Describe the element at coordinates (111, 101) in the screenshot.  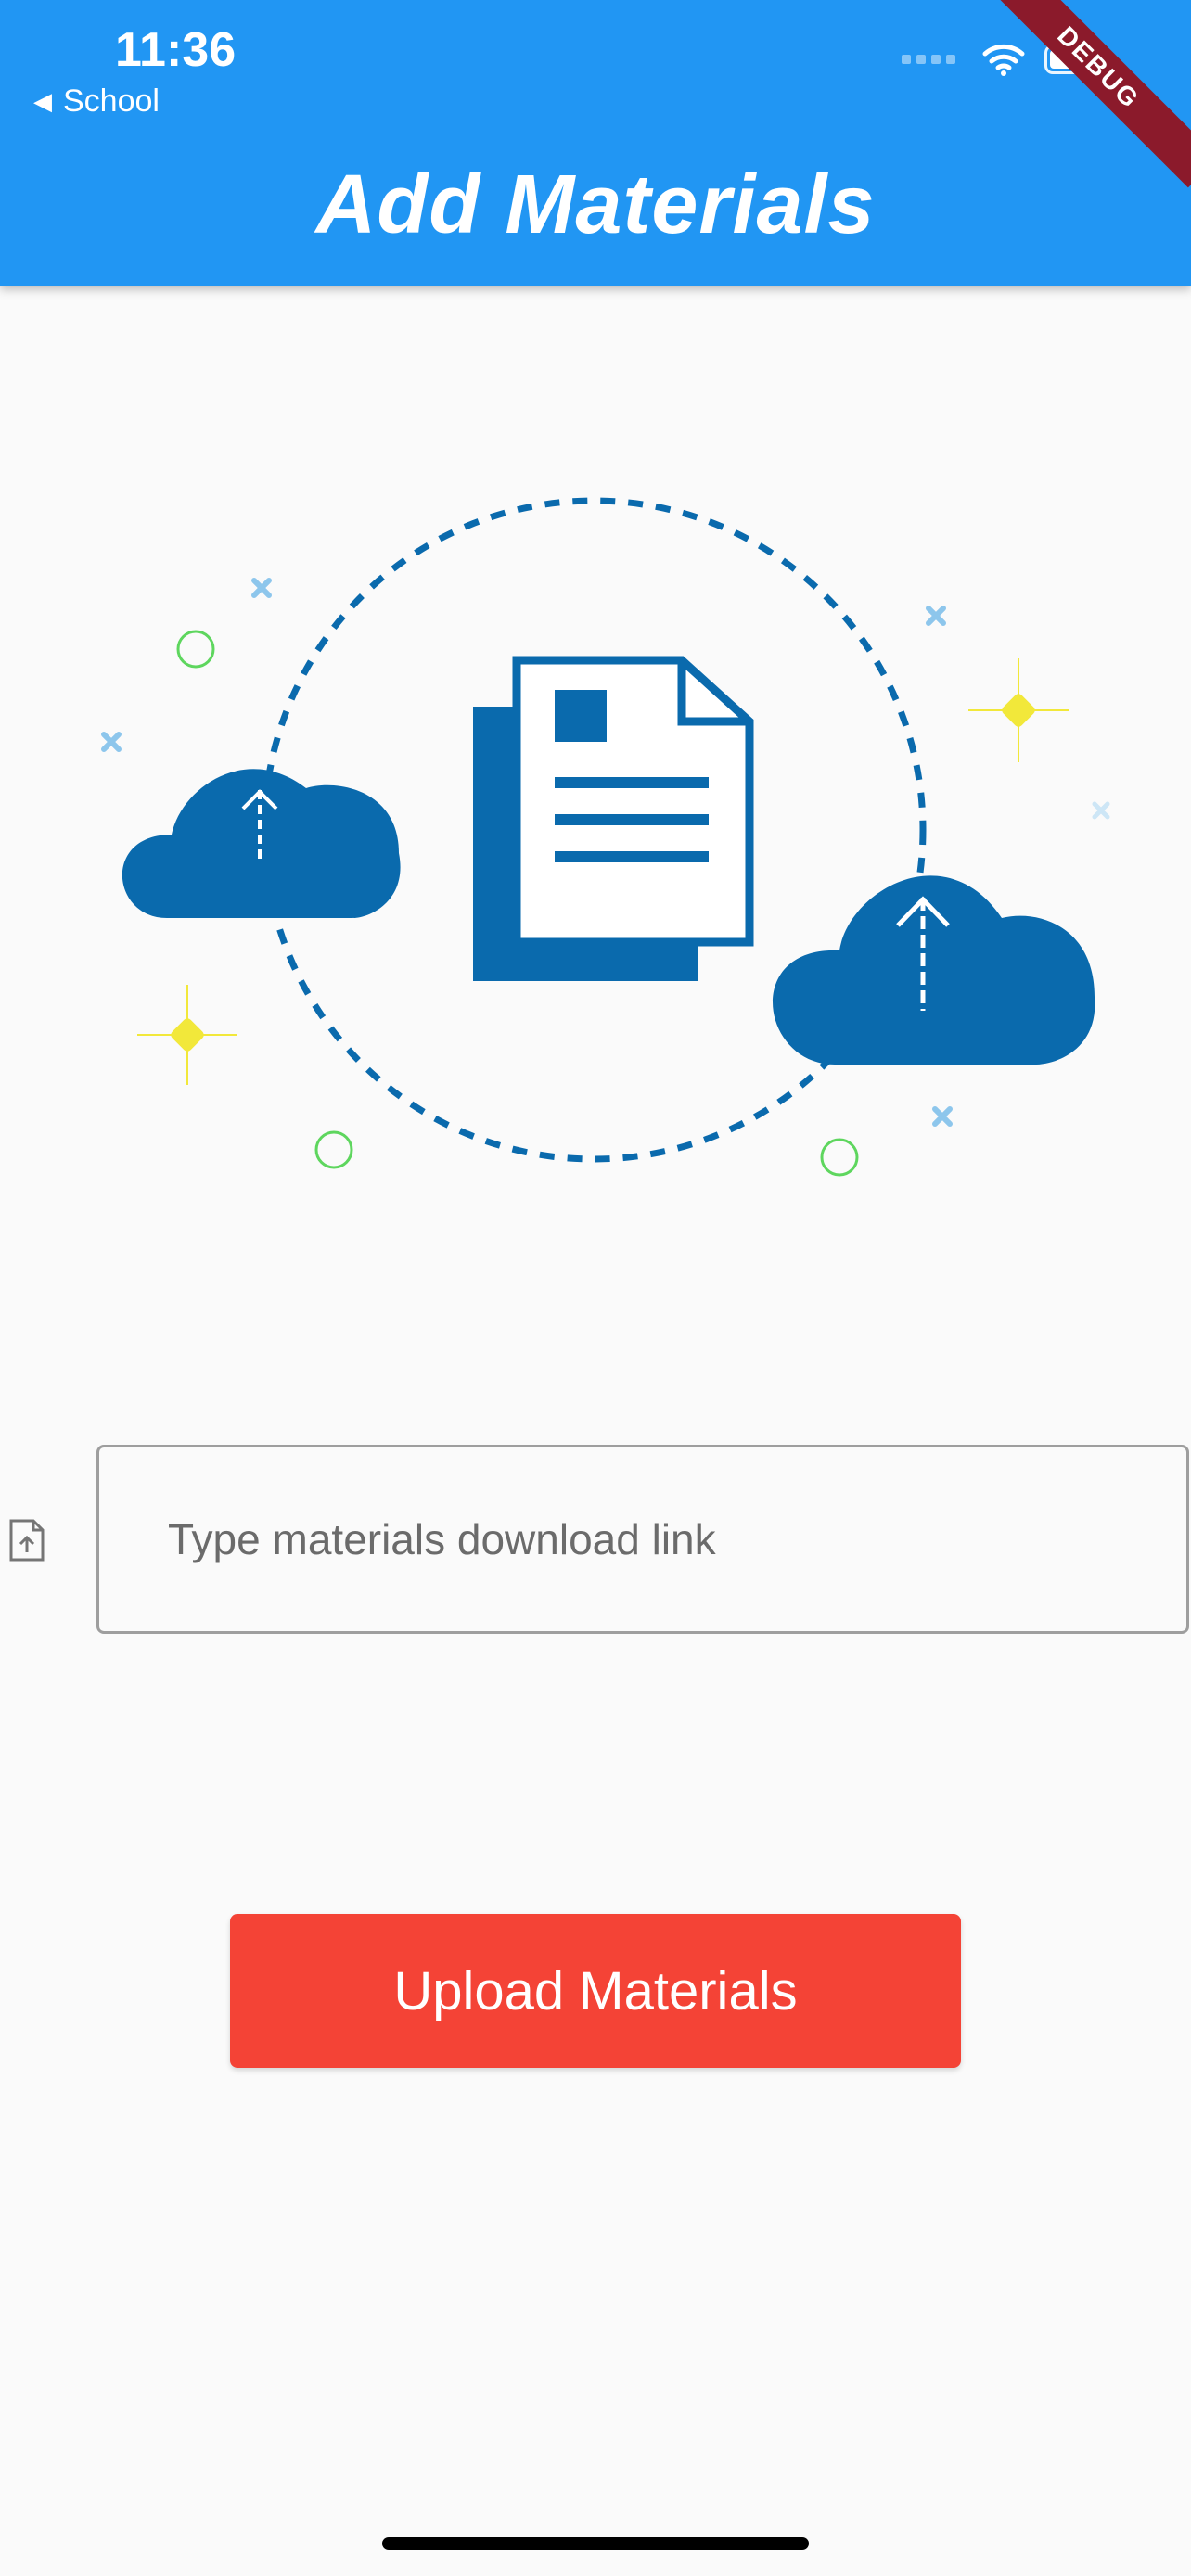
I see `back-label: School` at that location.